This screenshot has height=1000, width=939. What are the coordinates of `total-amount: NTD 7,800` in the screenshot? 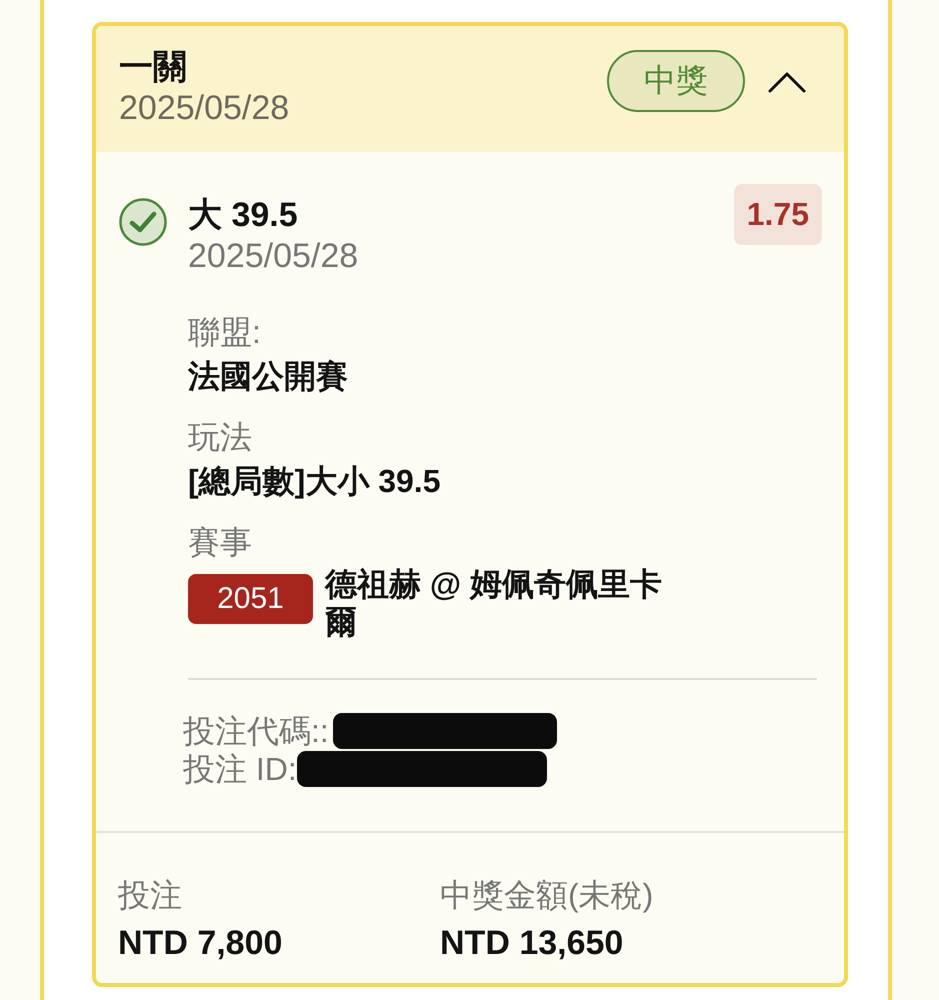 It's located at (201, 943).